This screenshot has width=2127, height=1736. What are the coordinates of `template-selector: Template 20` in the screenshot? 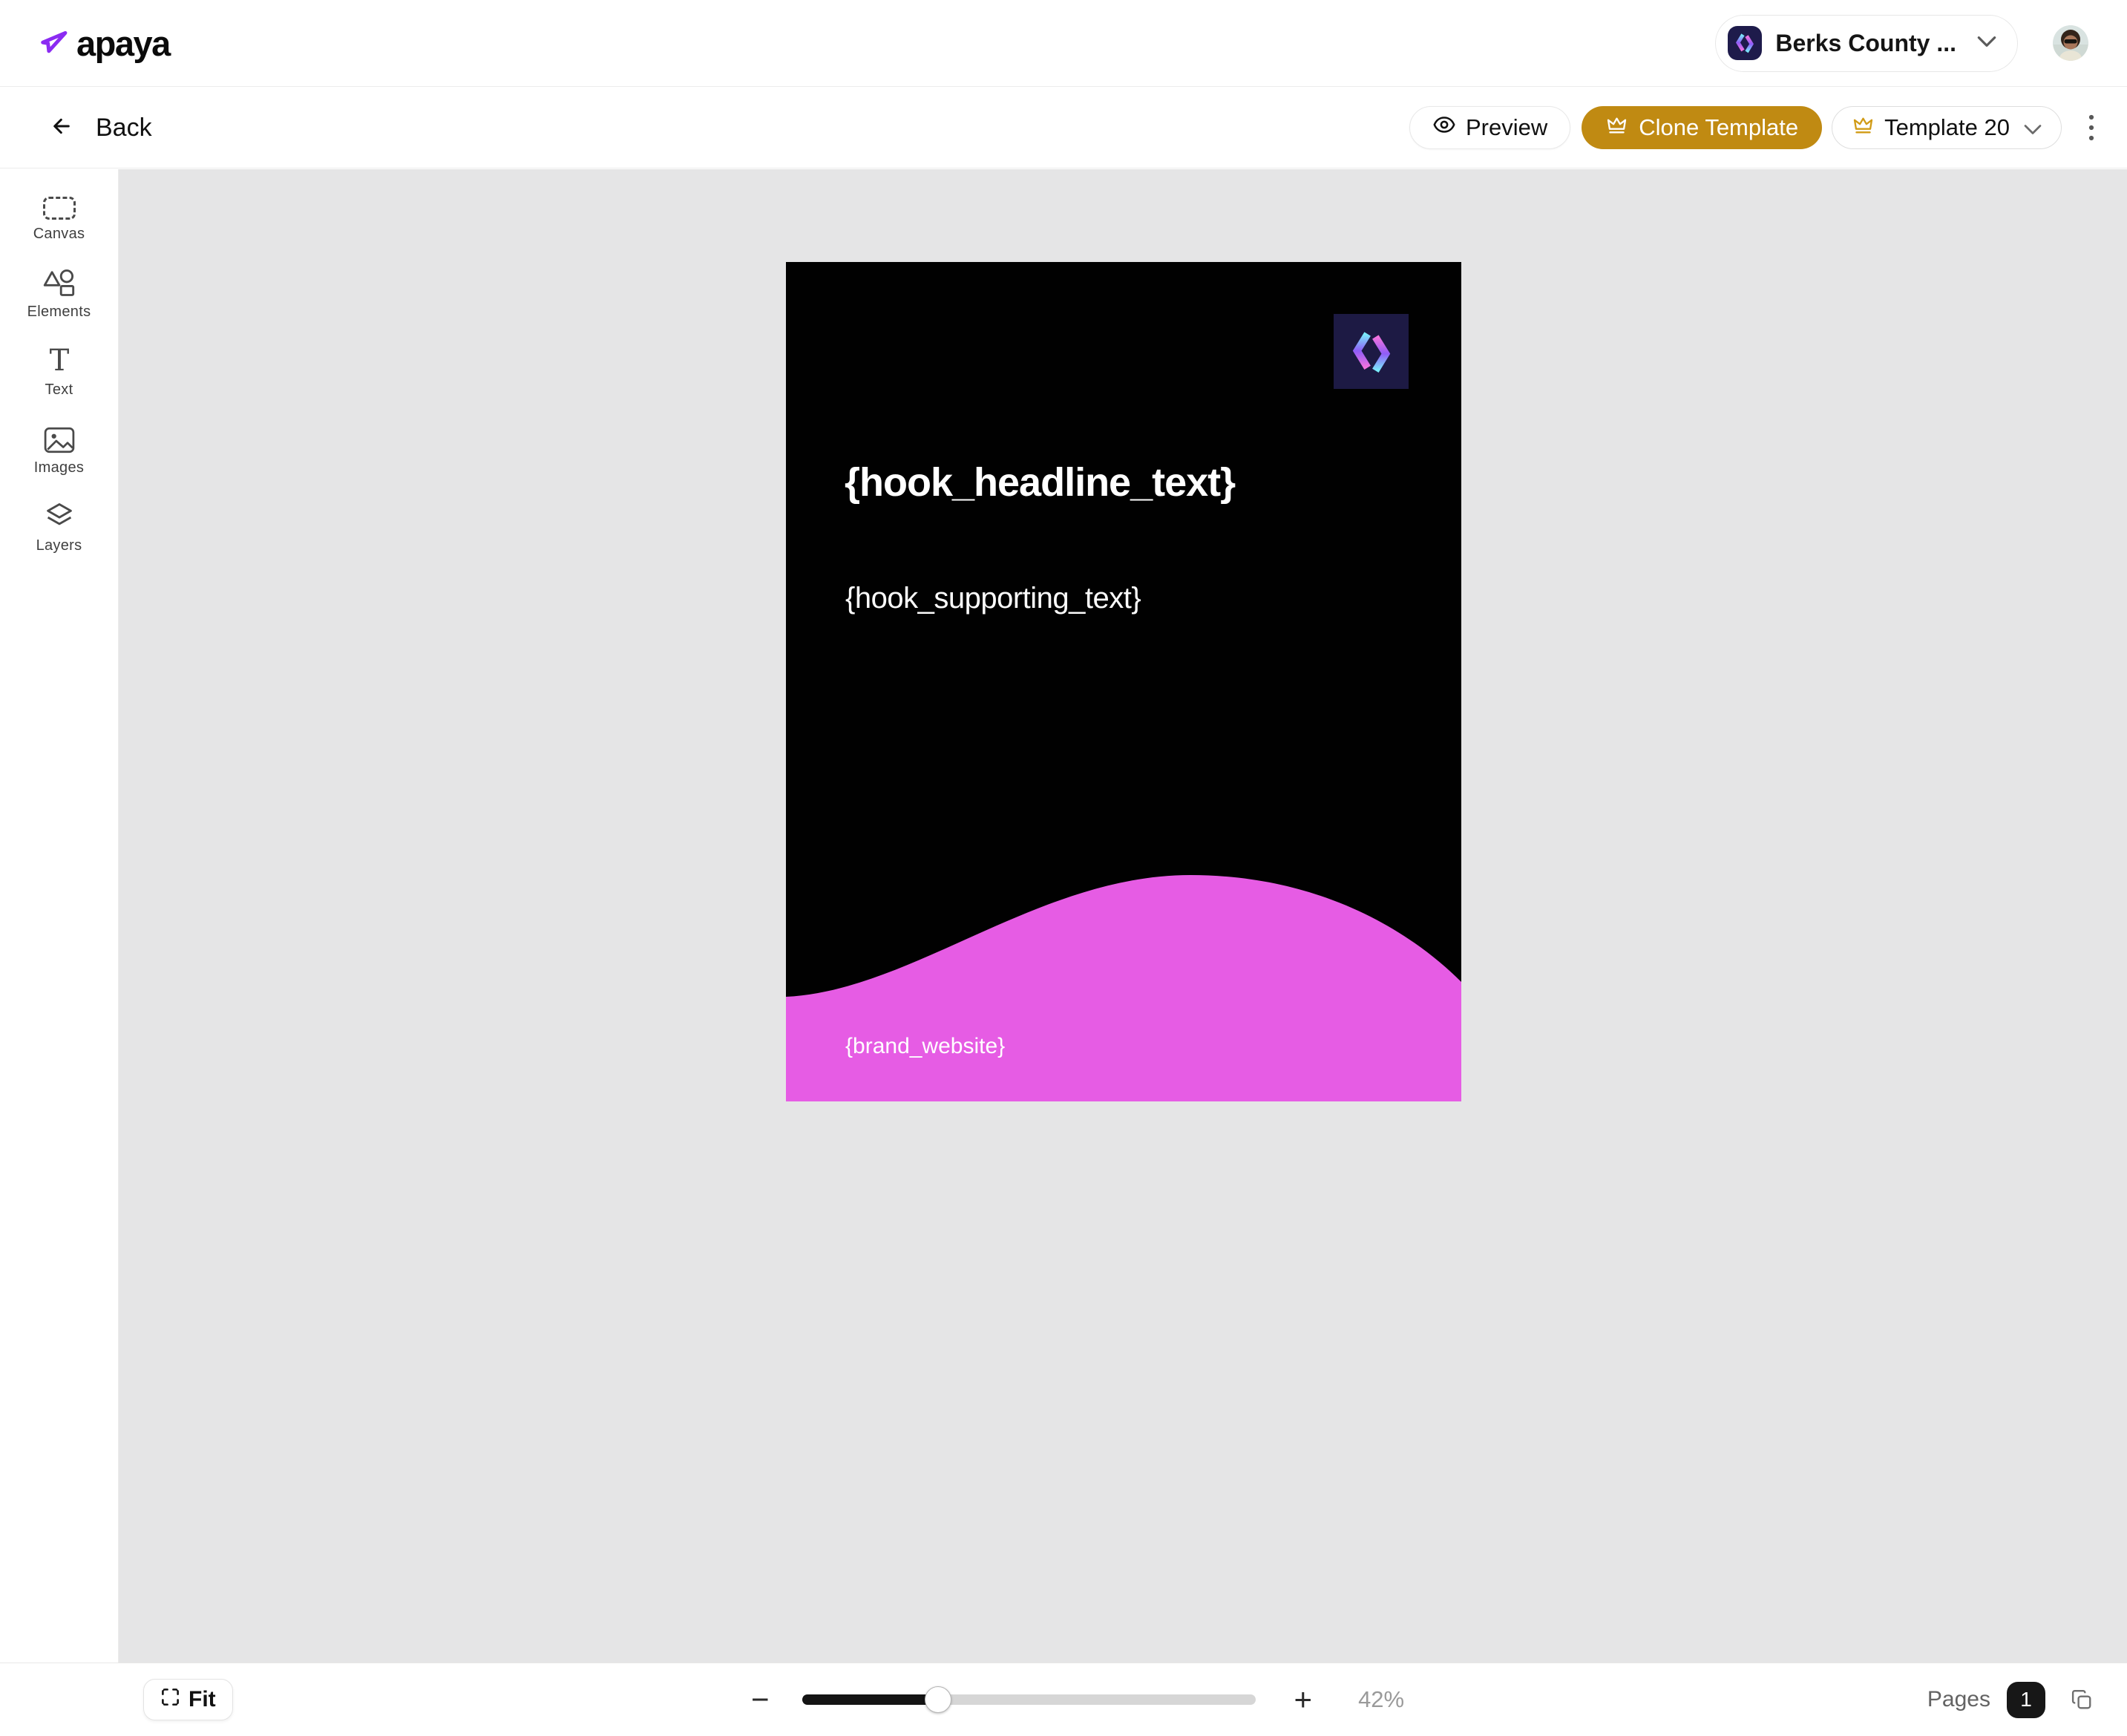 It's located at (1947, 127).